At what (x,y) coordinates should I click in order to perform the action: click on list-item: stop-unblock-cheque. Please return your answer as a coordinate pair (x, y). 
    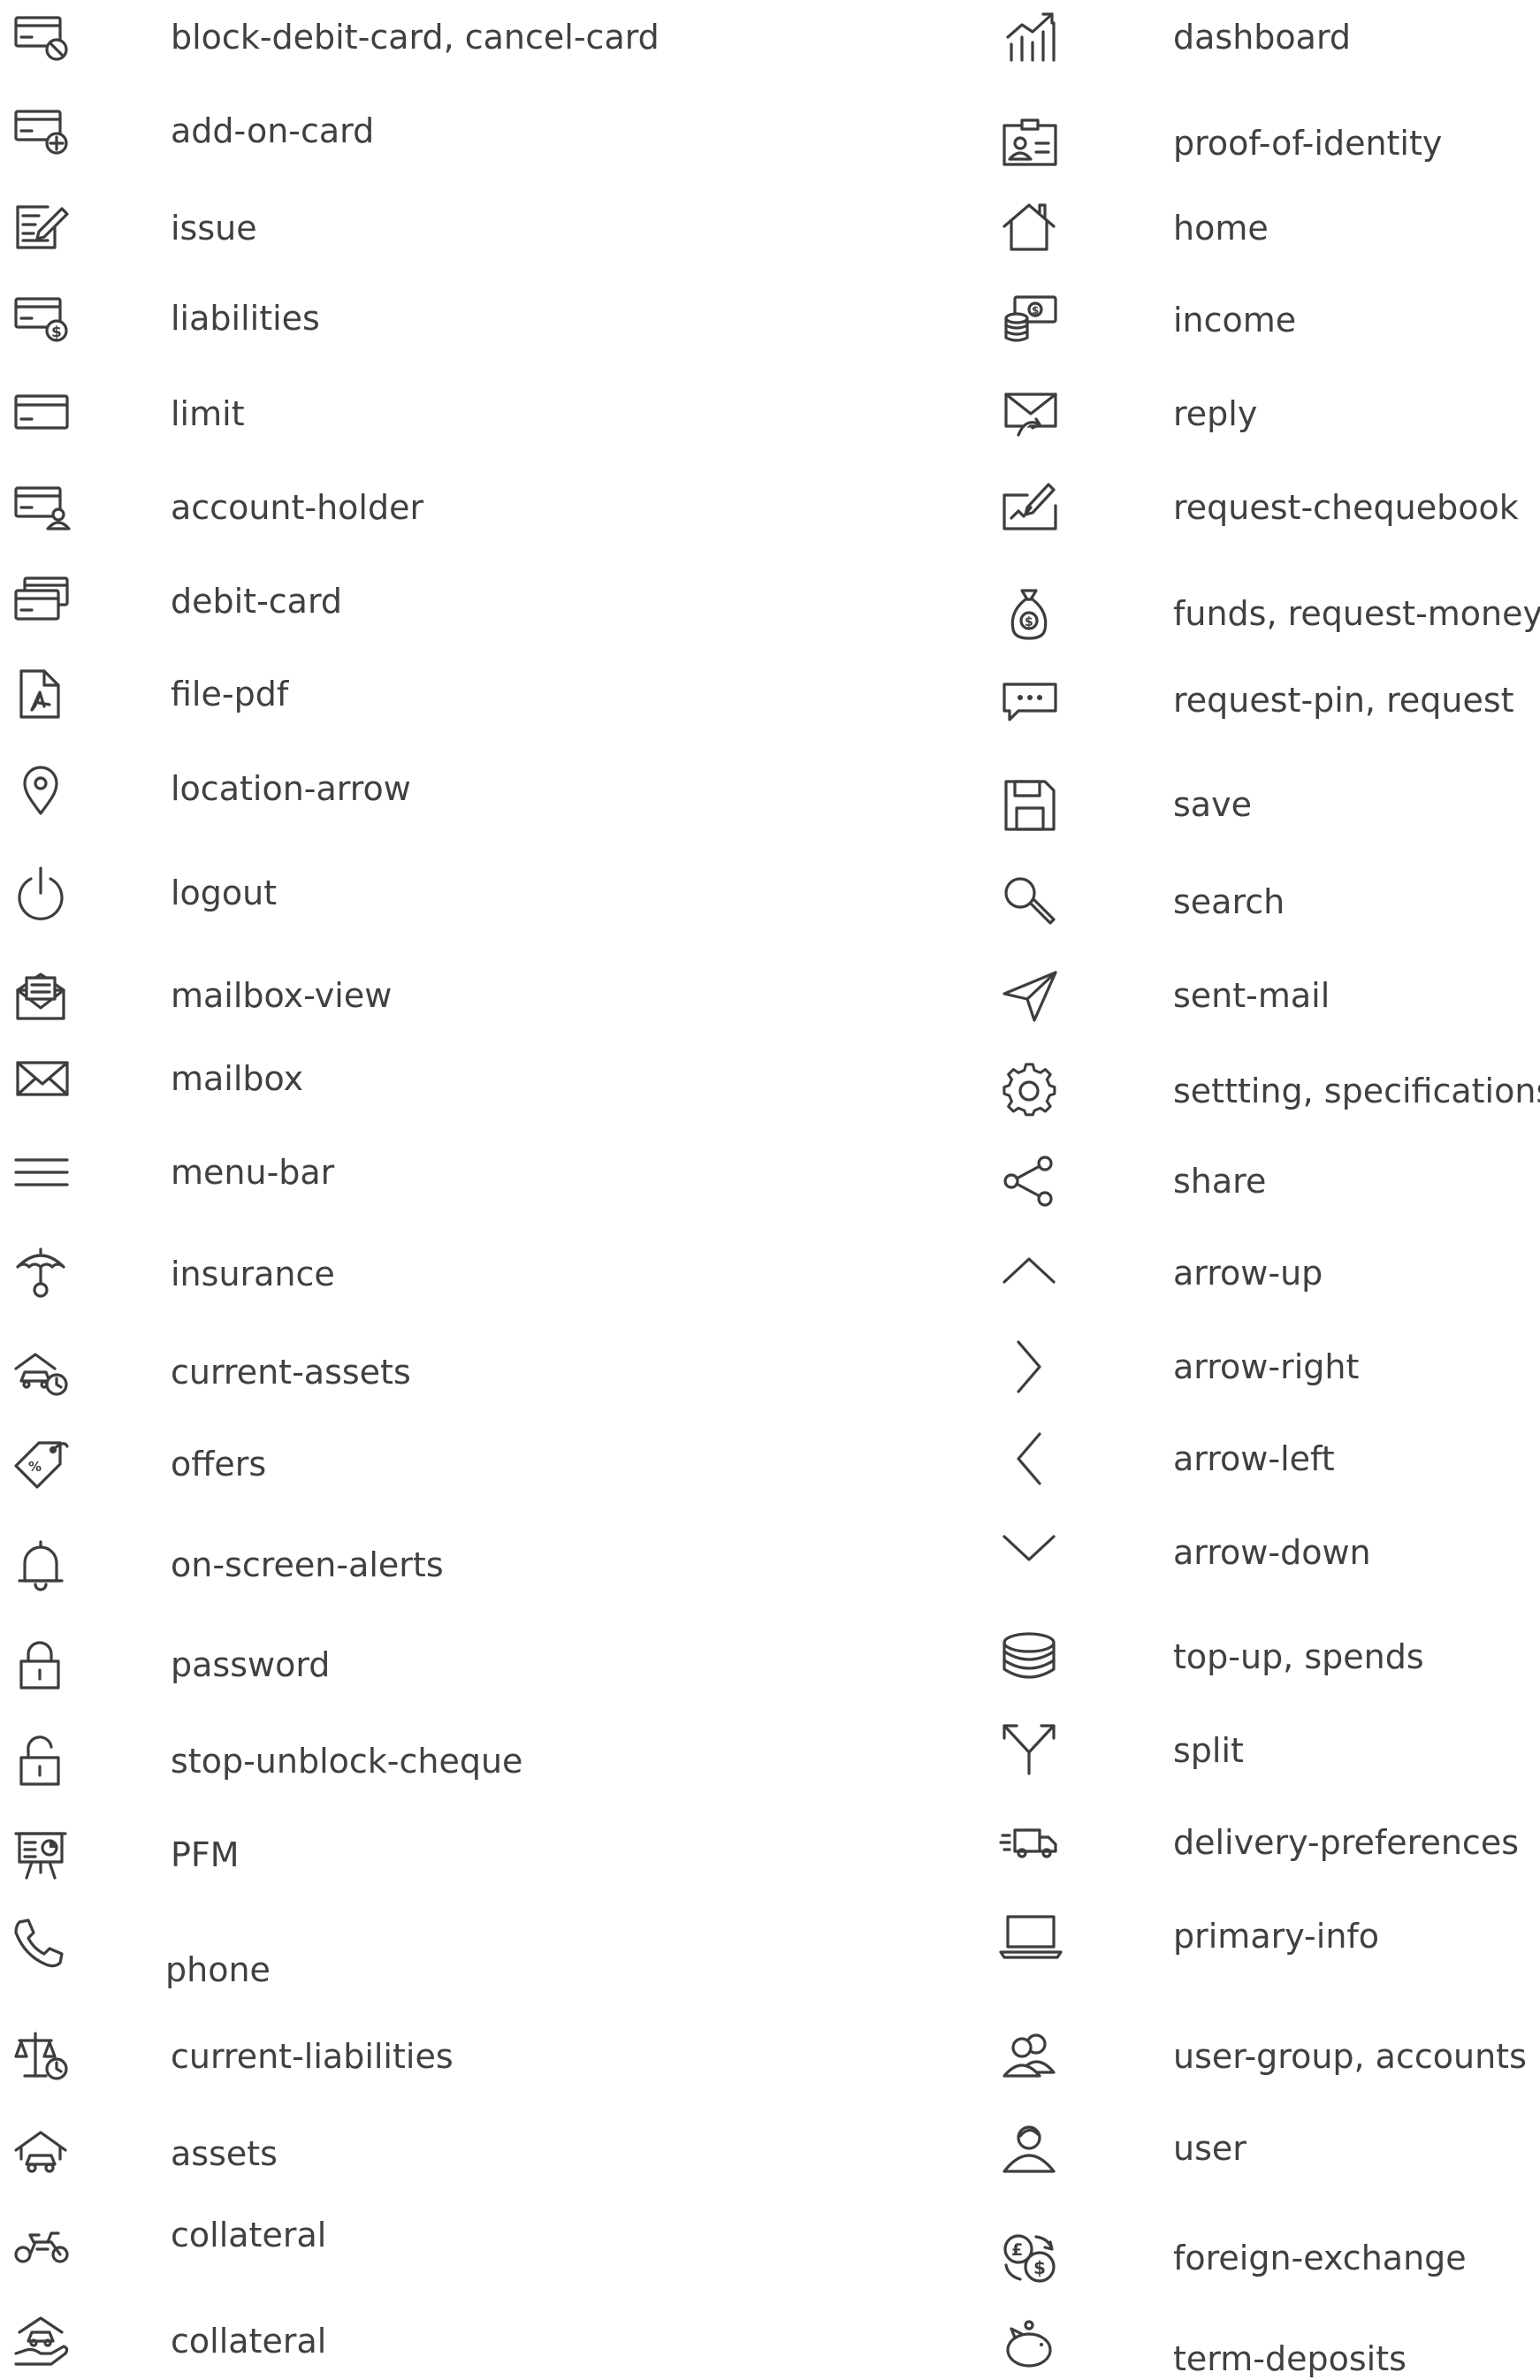
    Looking at the image, I should click on (486, 1761).